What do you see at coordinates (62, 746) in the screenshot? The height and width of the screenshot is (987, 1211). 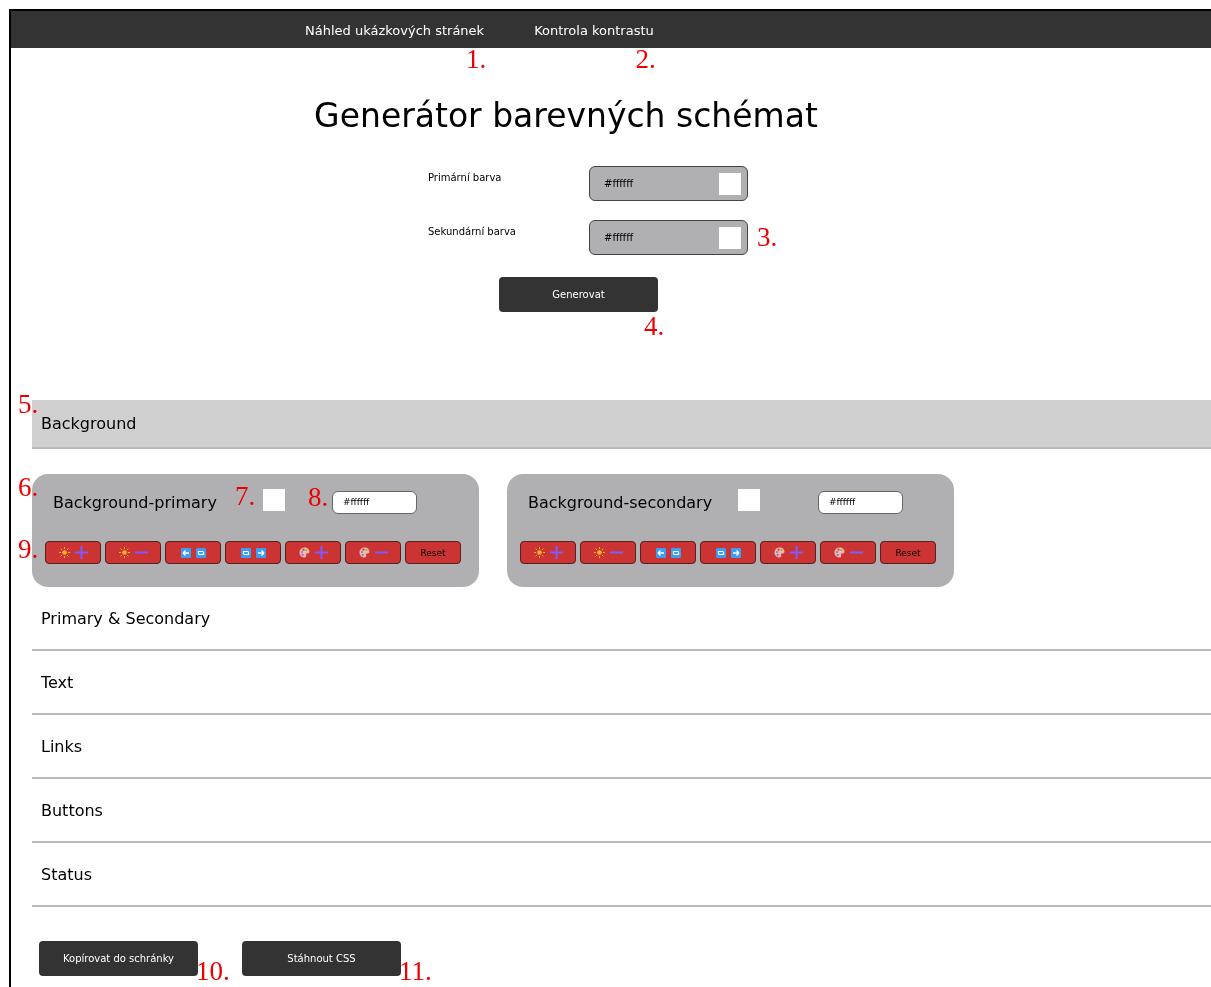 I see `section-title: Links` at bounding box center [62, 746].